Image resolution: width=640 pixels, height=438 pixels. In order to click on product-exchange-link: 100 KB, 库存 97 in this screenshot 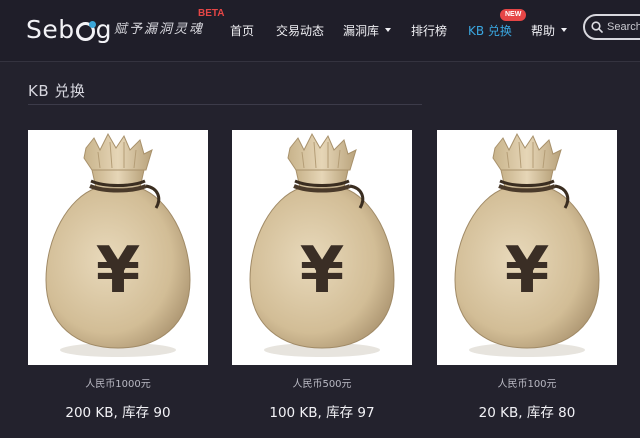, I will do `click(322, 411)`.